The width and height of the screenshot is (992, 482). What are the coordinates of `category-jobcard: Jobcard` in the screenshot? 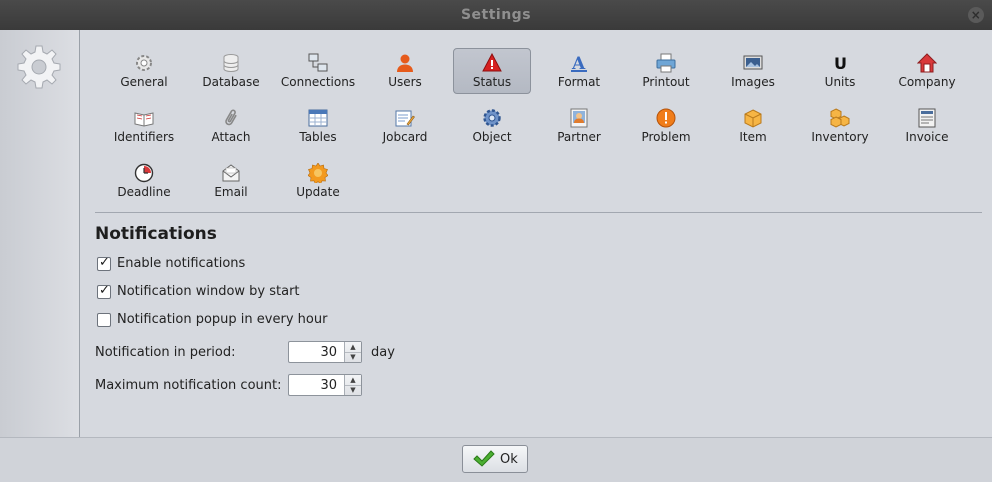 It's located at (405, 126).